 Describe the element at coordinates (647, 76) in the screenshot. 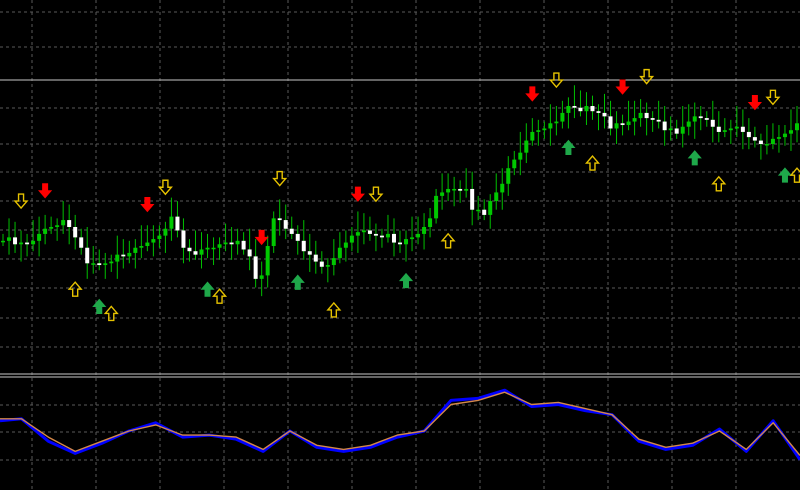

I see `outlined-yellow-down-arrow-icon` at that location.